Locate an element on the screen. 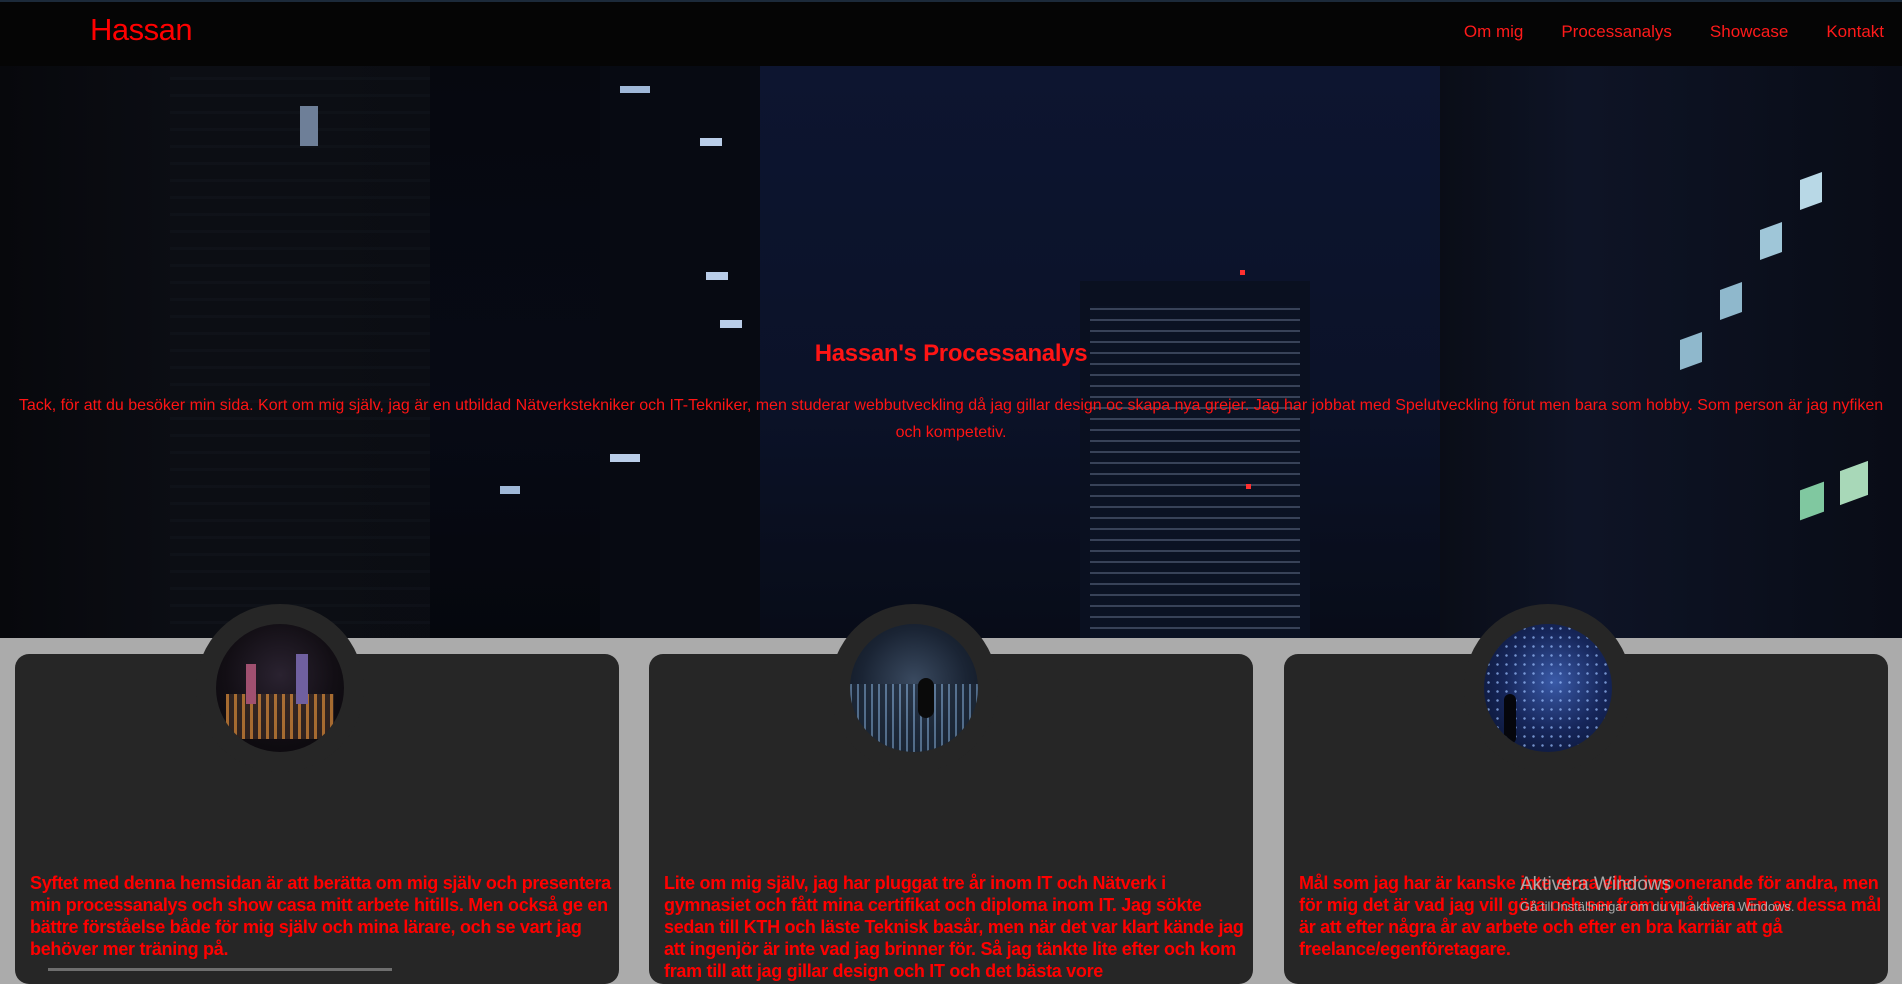 The height and width of the screenshot is (984, 1902). nav-link-om-mig: Om mig is located at coordinates (1494, 32).